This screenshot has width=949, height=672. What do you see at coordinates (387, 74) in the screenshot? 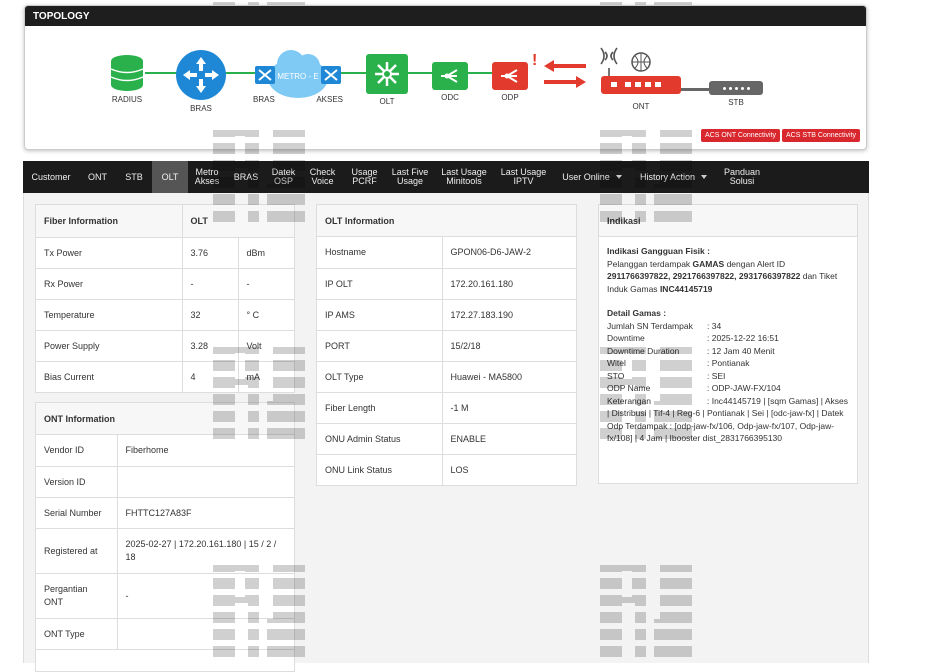
I see `switch-icon` at bounding box center [387, 74].